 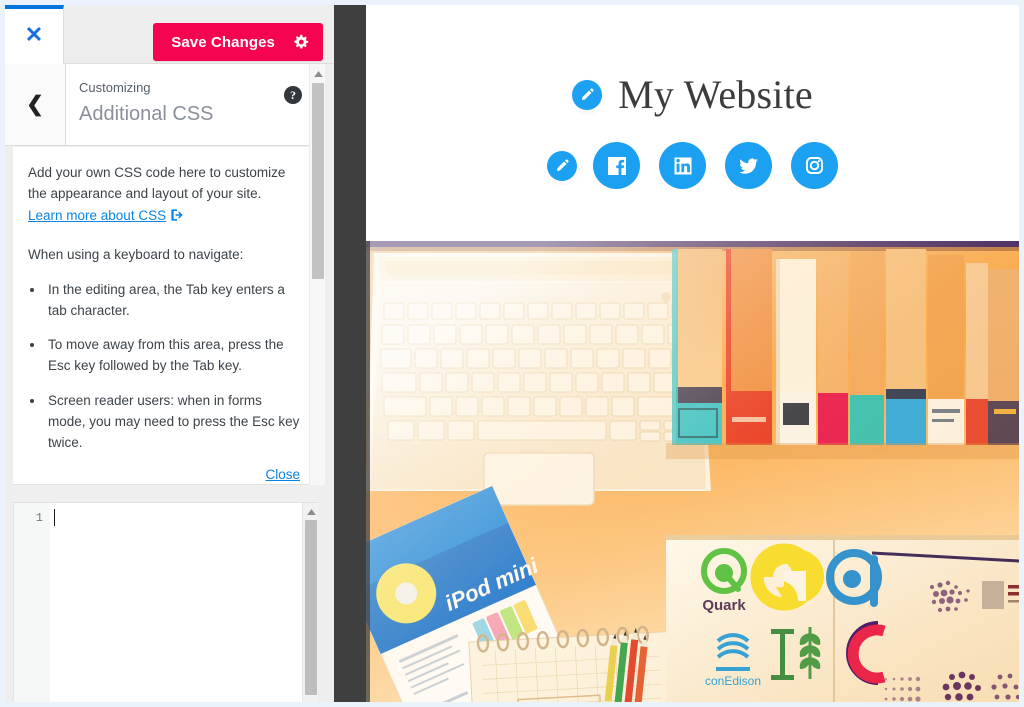 I want to click on customizer-header: ✕ Save Changes, so click(x=169, y=34).